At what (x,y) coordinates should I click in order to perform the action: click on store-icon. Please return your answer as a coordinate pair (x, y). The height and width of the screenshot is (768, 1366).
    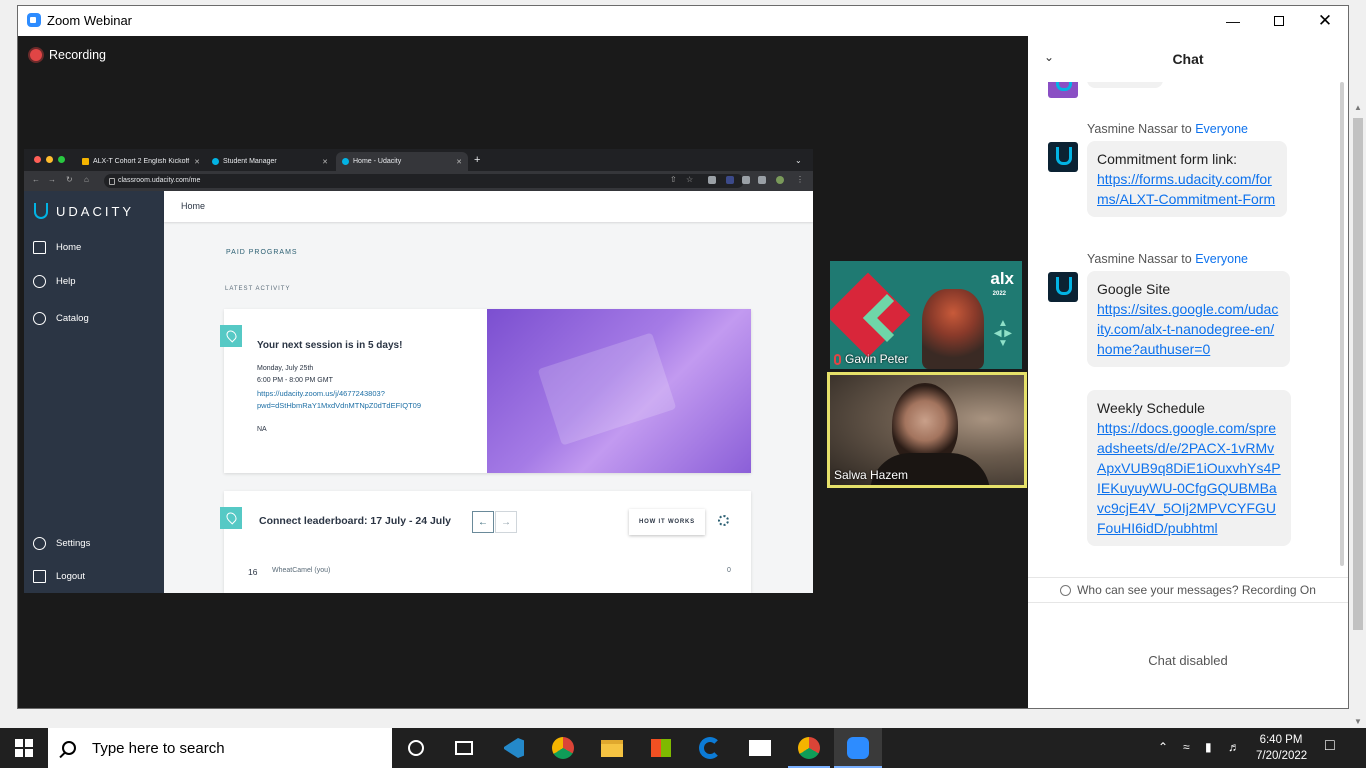
    Looking at the image, I should click on (661, 748).